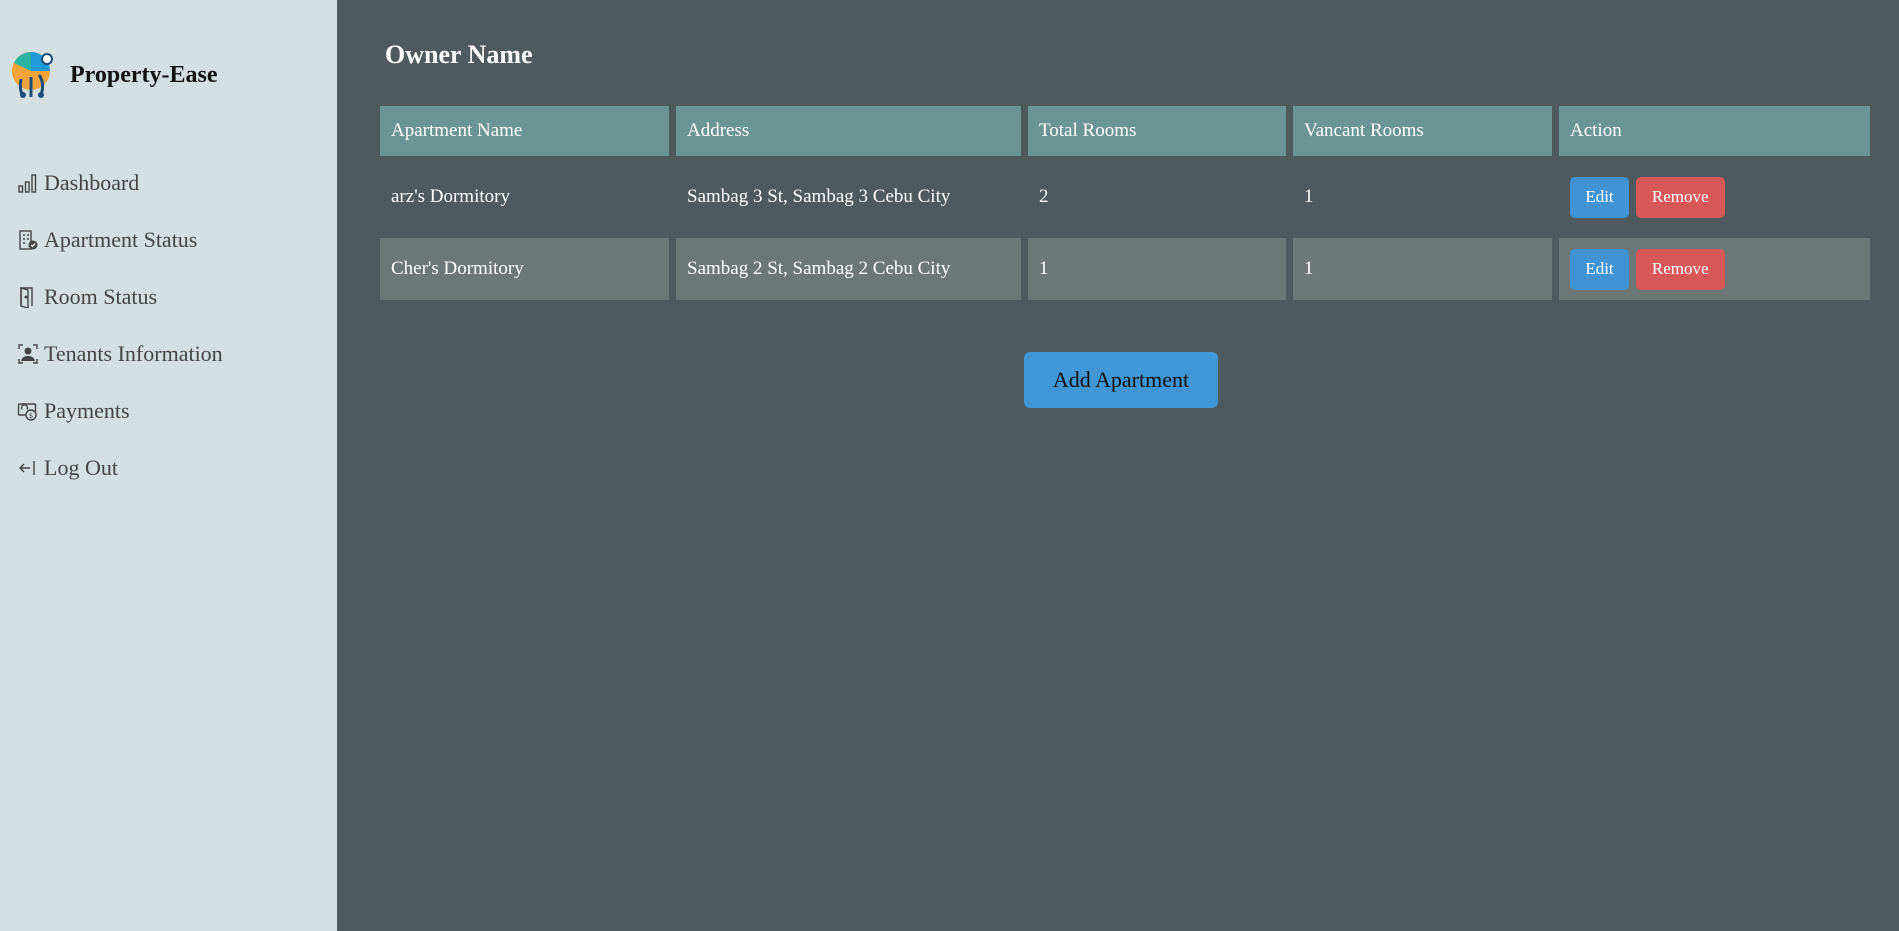  What do you see at coordinates (32, 75) in the screenshot?
I see `property-ease-logo-icon` at bounding box center [32, 75].